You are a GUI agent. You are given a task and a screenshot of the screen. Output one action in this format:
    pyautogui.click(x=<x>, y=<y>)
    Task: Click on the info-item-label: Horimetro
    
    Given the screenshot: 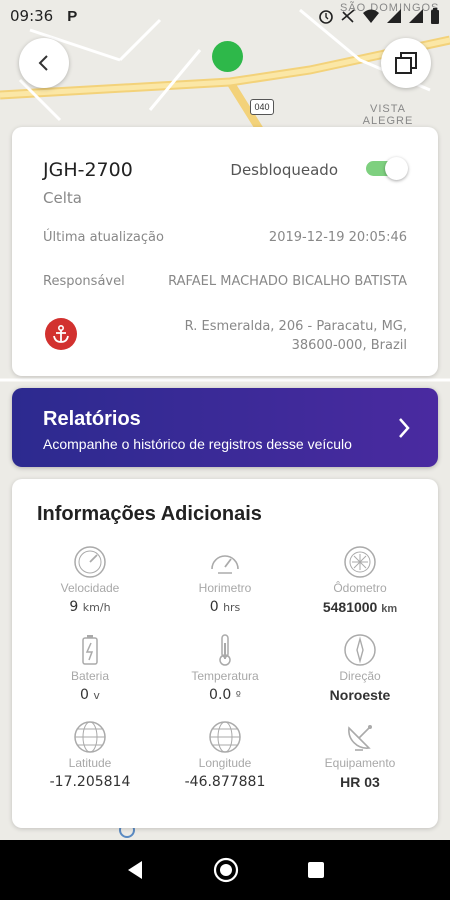 What is the action you would take?
    pyautogui.click(x=225, y=588)
    